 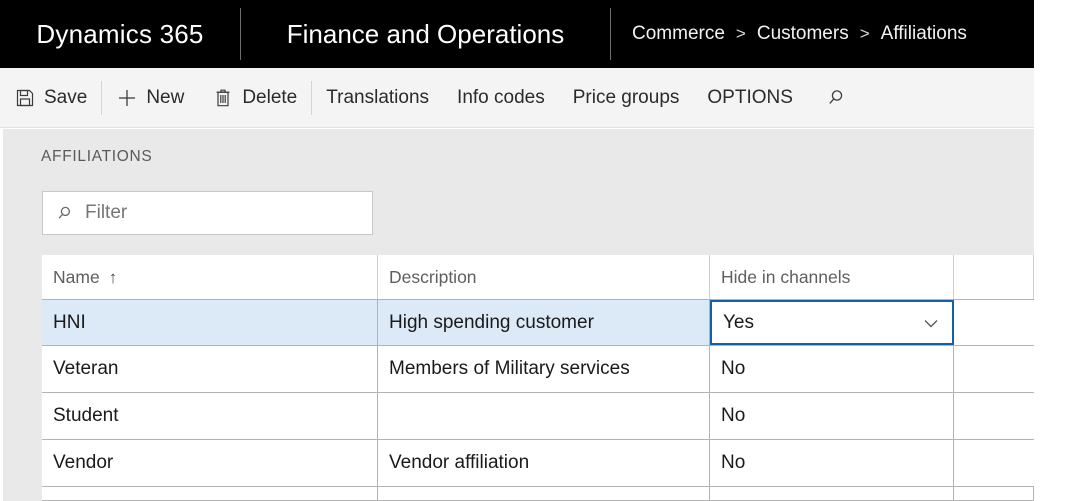 What do you see at coordinates (106, 212) in the screenshot?
I see `filter-placeholder: Filter` at bounding box center [106, 212].